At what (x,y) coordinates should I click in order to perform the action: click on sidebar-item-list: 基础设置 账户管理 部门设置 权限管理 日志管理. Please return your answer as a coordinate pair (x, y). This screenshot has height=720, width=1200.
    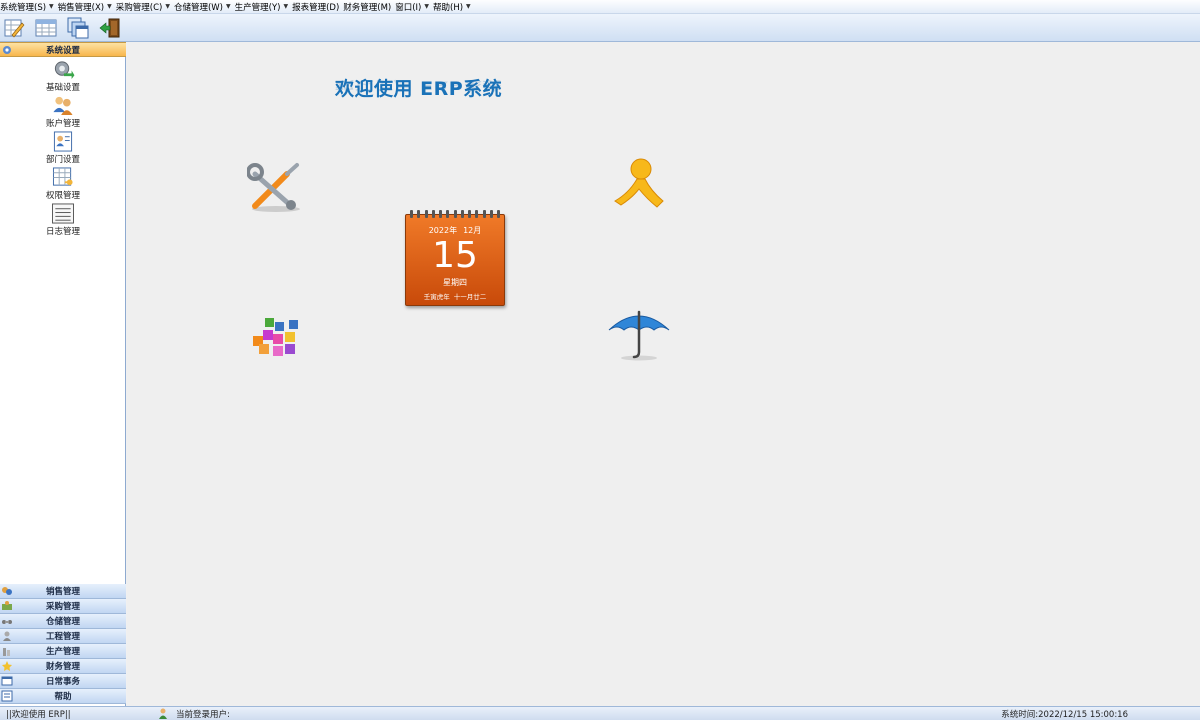
    Looking at the image, I should click on (62, 320).